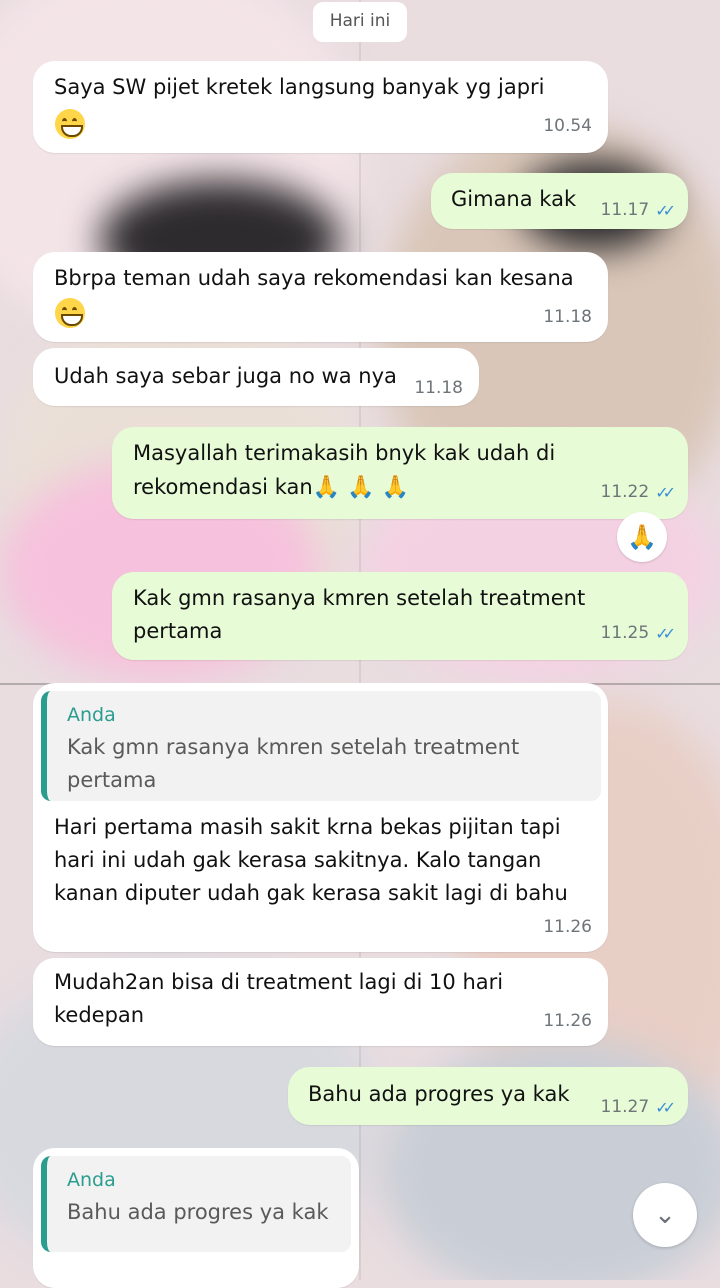 The height and width of the screenshot is (1288, 720). I want to click on message-text: Bahu ada progres ya kak, so click(439, 1094).